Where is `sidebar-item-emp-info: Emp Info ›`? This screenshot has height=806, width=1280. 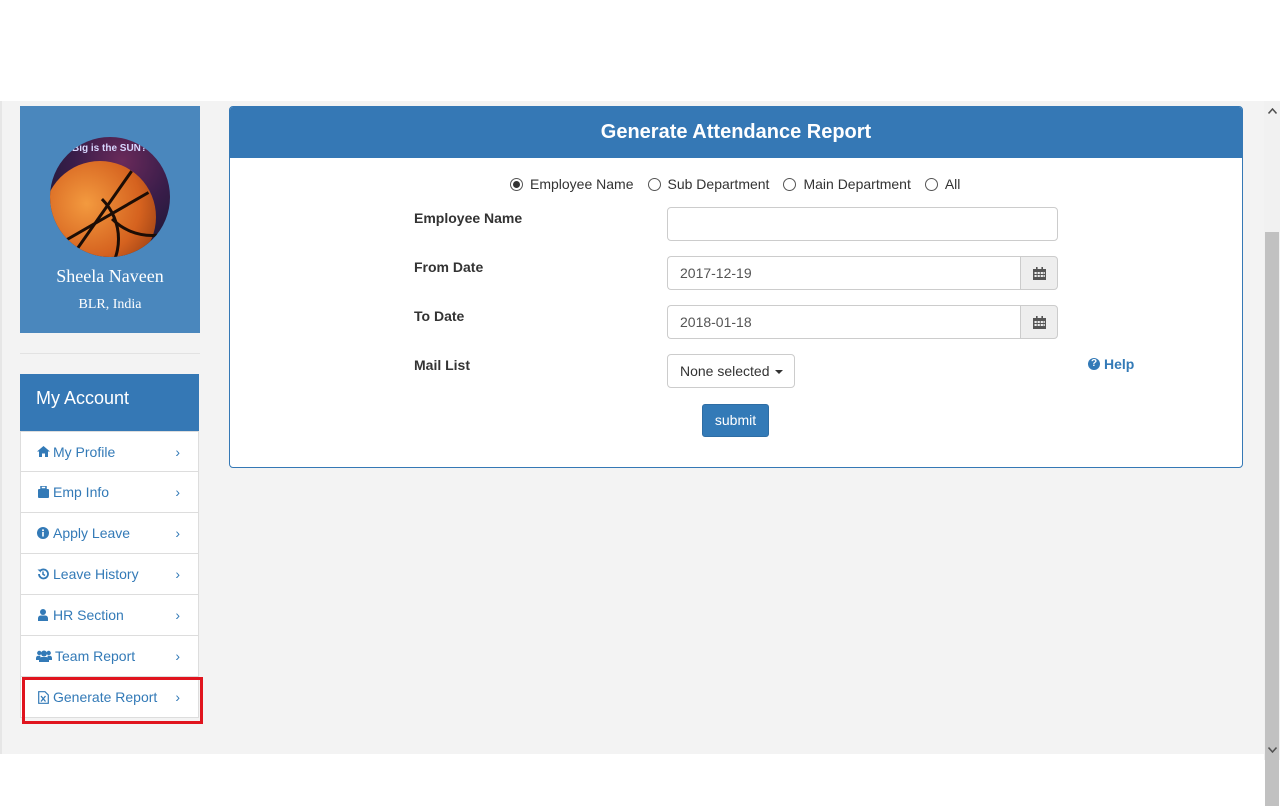
sidebar-item-emp-info: Emp Info › is located at coordinates (109, 492).